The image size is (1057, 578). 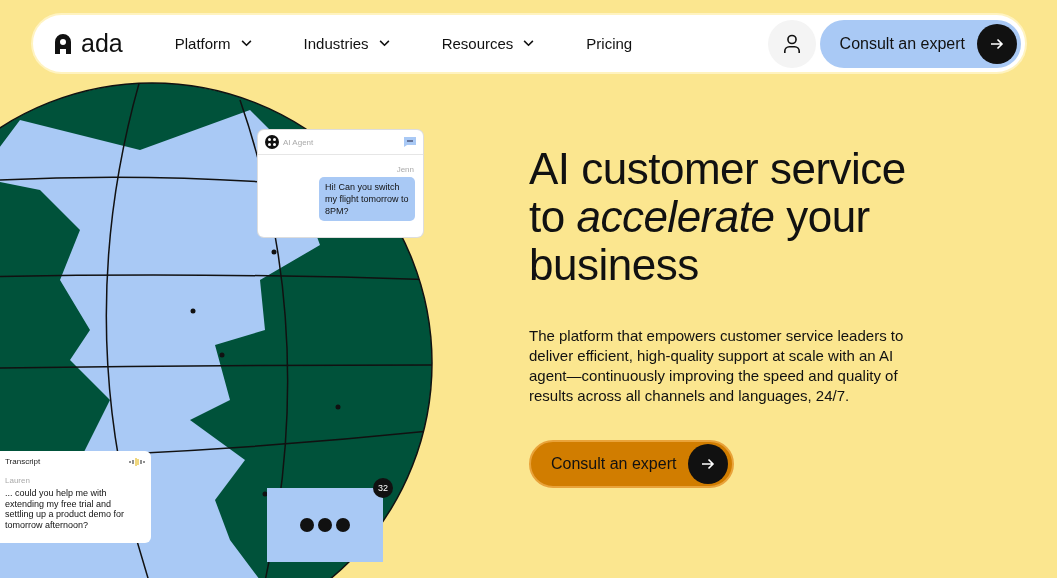 What do you see at coordinates (410, 142) in the screenshot?
I see `chat-bubble-icon` at bounding box center [410, 142].